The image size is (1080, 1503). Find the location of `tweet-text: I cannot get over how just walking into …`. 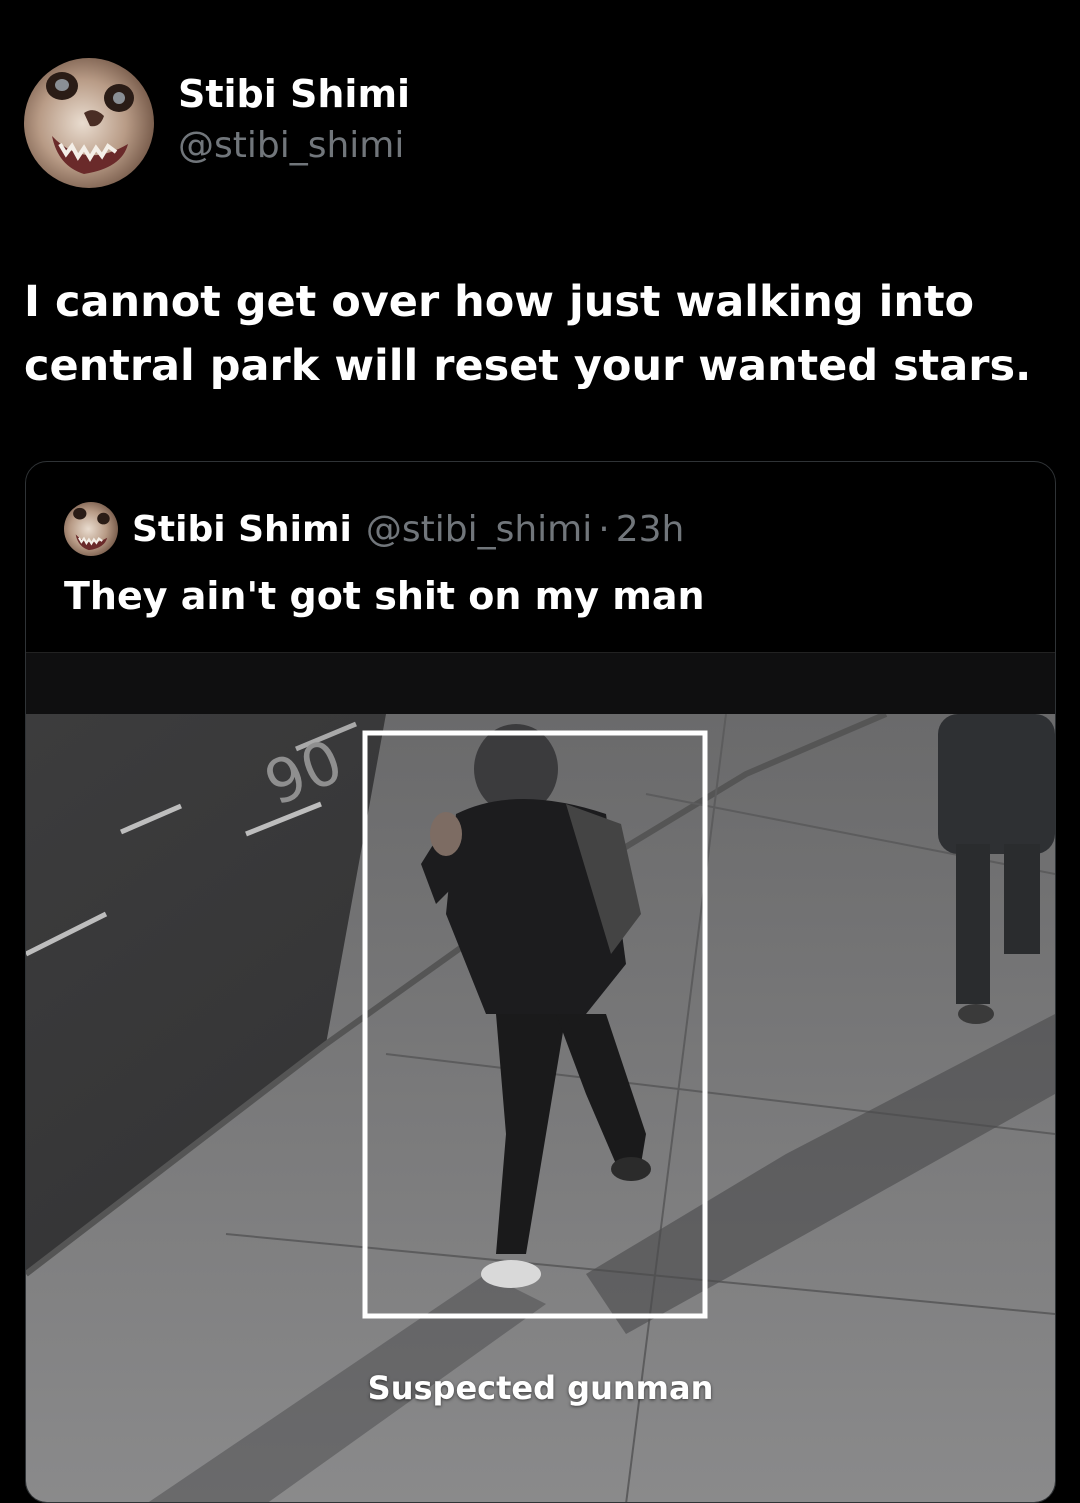

tweet-text: I cannot get over how just walking into … is located at coordinates (528, 334).